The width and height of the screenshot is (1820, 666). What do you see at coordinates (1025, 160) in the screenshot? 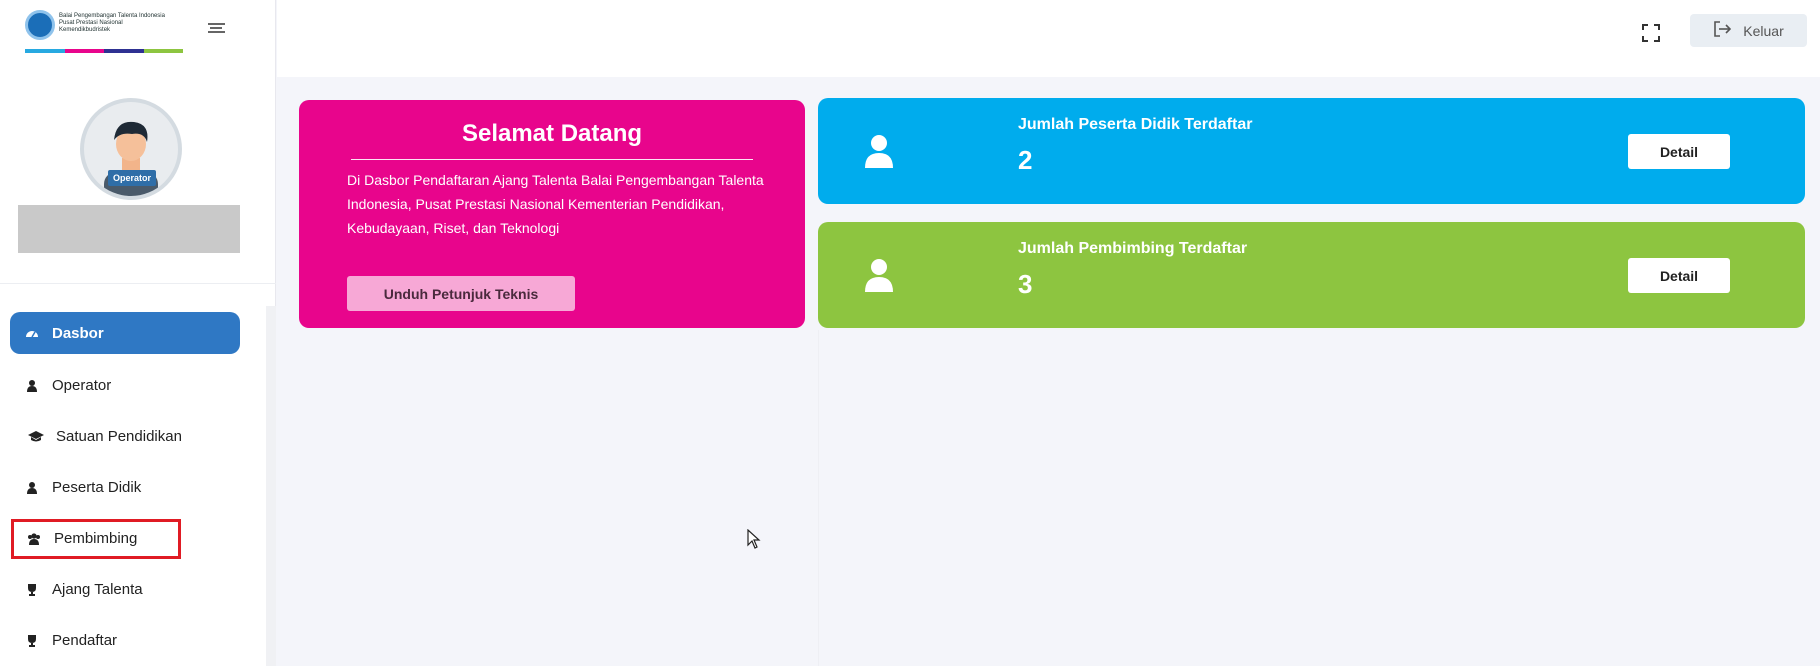
I see `stat-value: 2` at bounding box center [1025, 160].